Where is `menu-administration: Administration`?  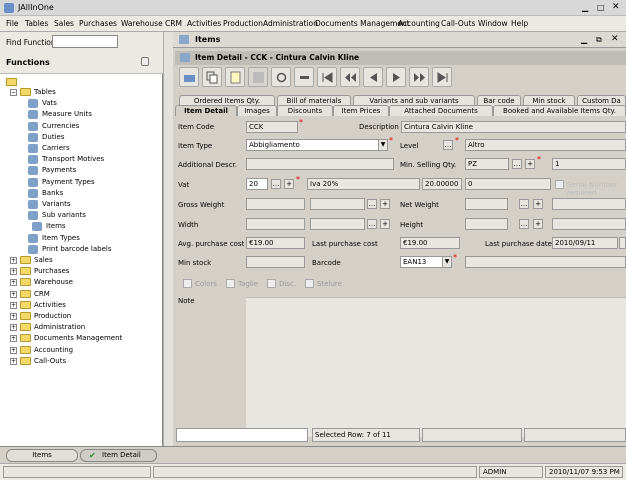
menu-administration: Administration is located at coordinates (290, 23).